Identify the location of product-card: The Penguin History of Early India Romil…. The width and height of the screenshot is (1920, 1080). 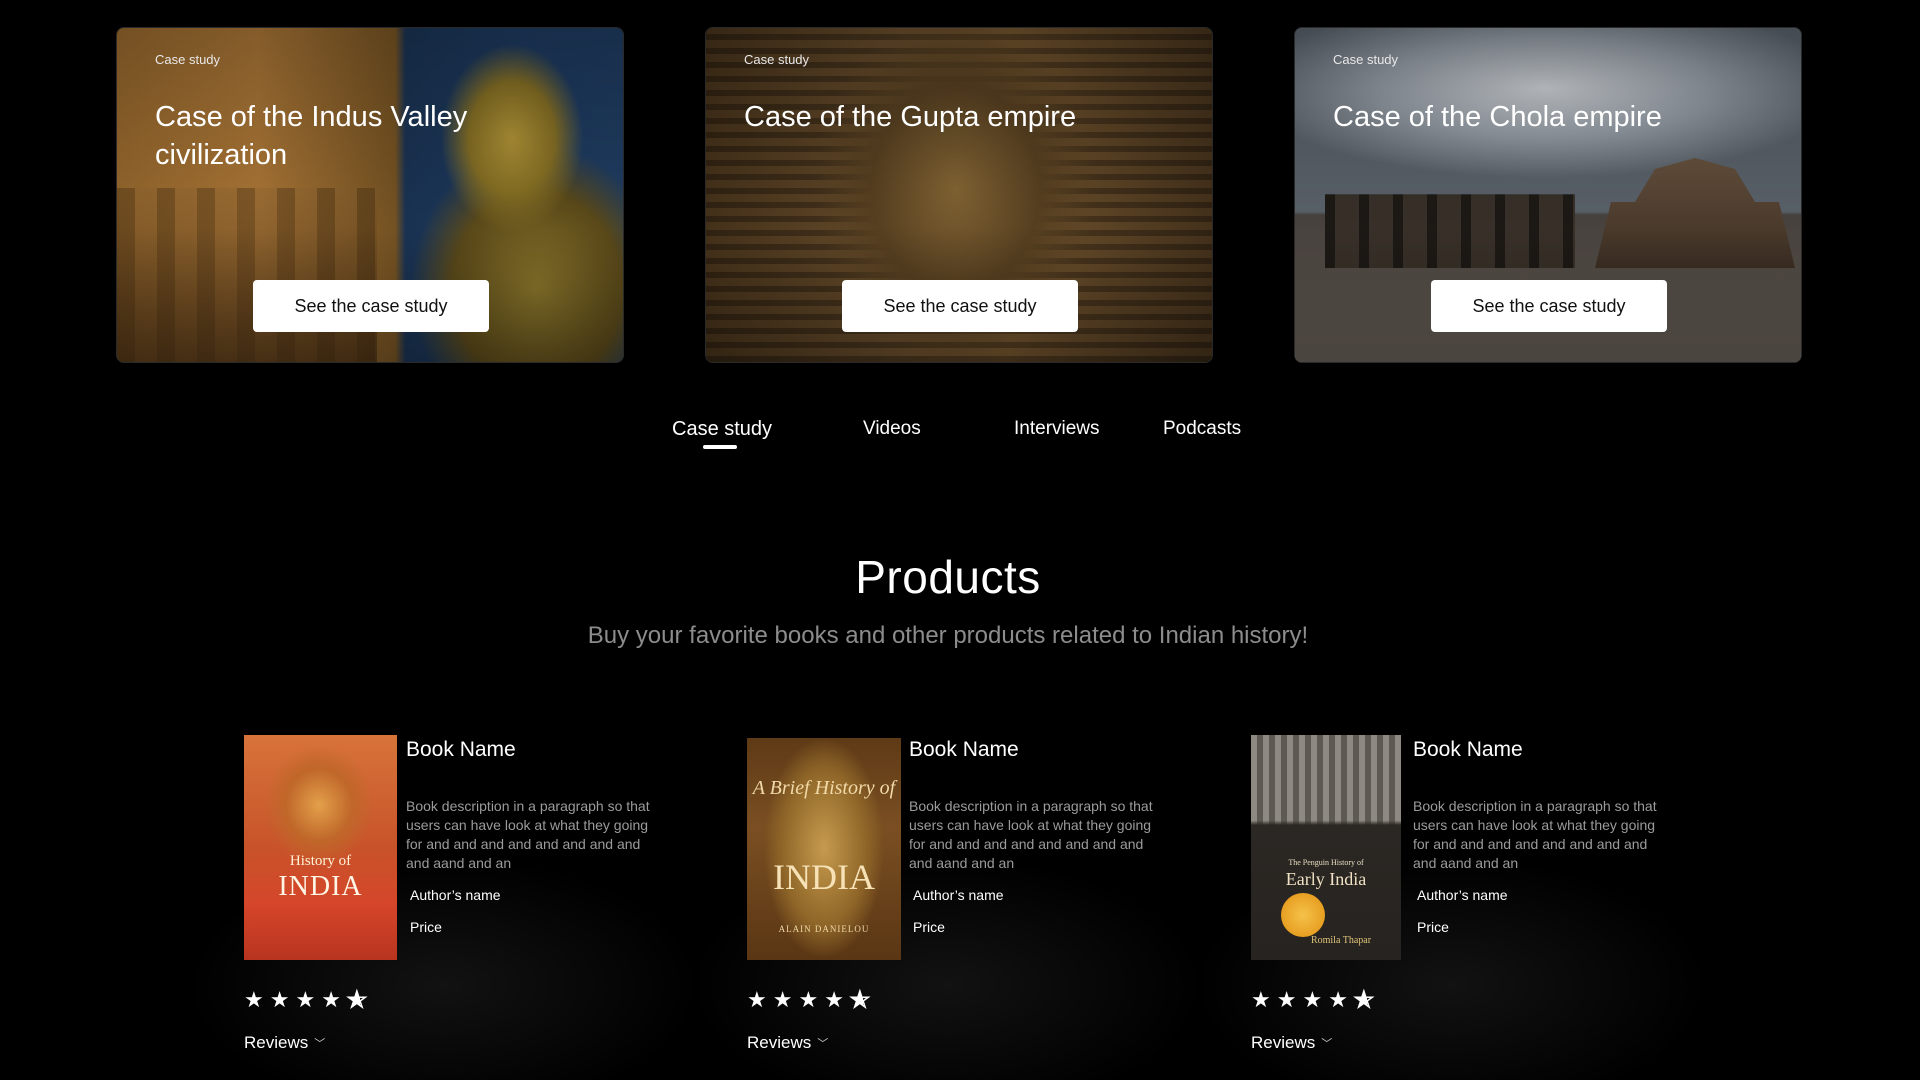
(1456, 907).